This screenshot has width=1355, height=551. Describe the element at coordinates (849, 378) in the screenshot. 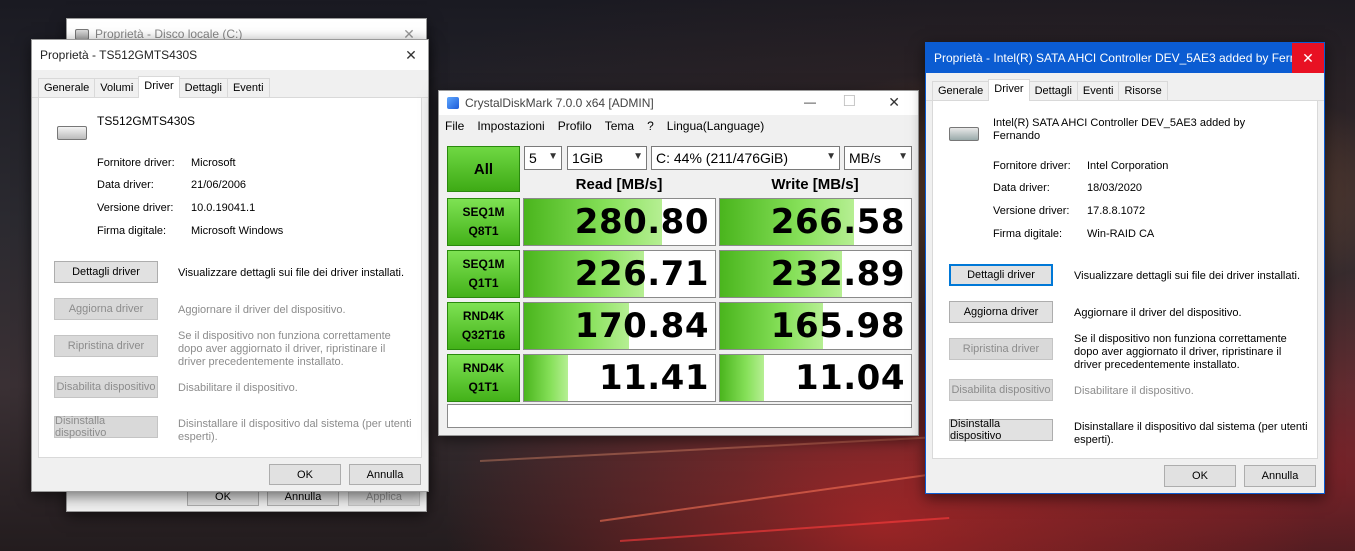

I see `write-value: 11.04` at that location.